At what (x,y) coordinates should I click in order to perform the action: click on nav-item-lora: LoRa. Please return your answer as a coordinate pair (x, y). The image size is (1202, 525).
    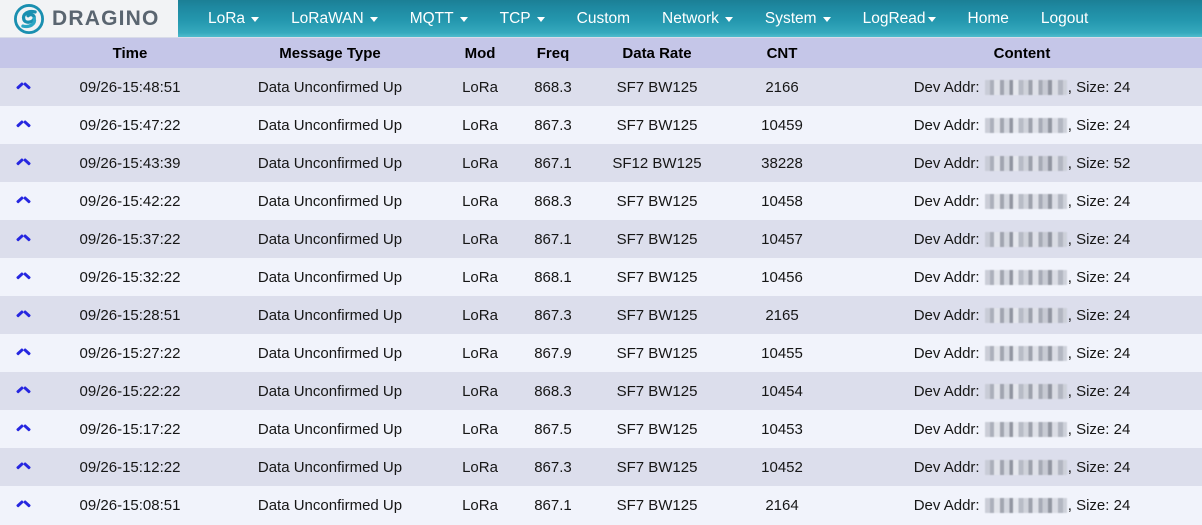
    Looking at the image, I should click on (233, 18).